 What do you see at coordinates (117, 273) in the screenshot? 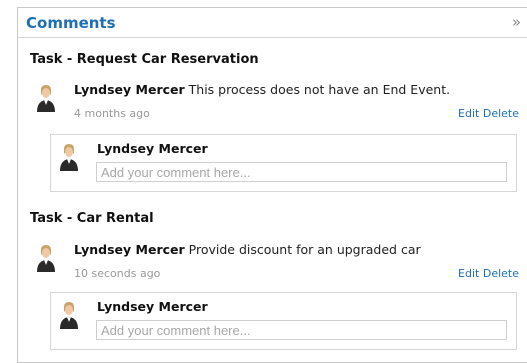
I see `comment-timestamp: 10 seconds ago` at bounding box center [117, 273].